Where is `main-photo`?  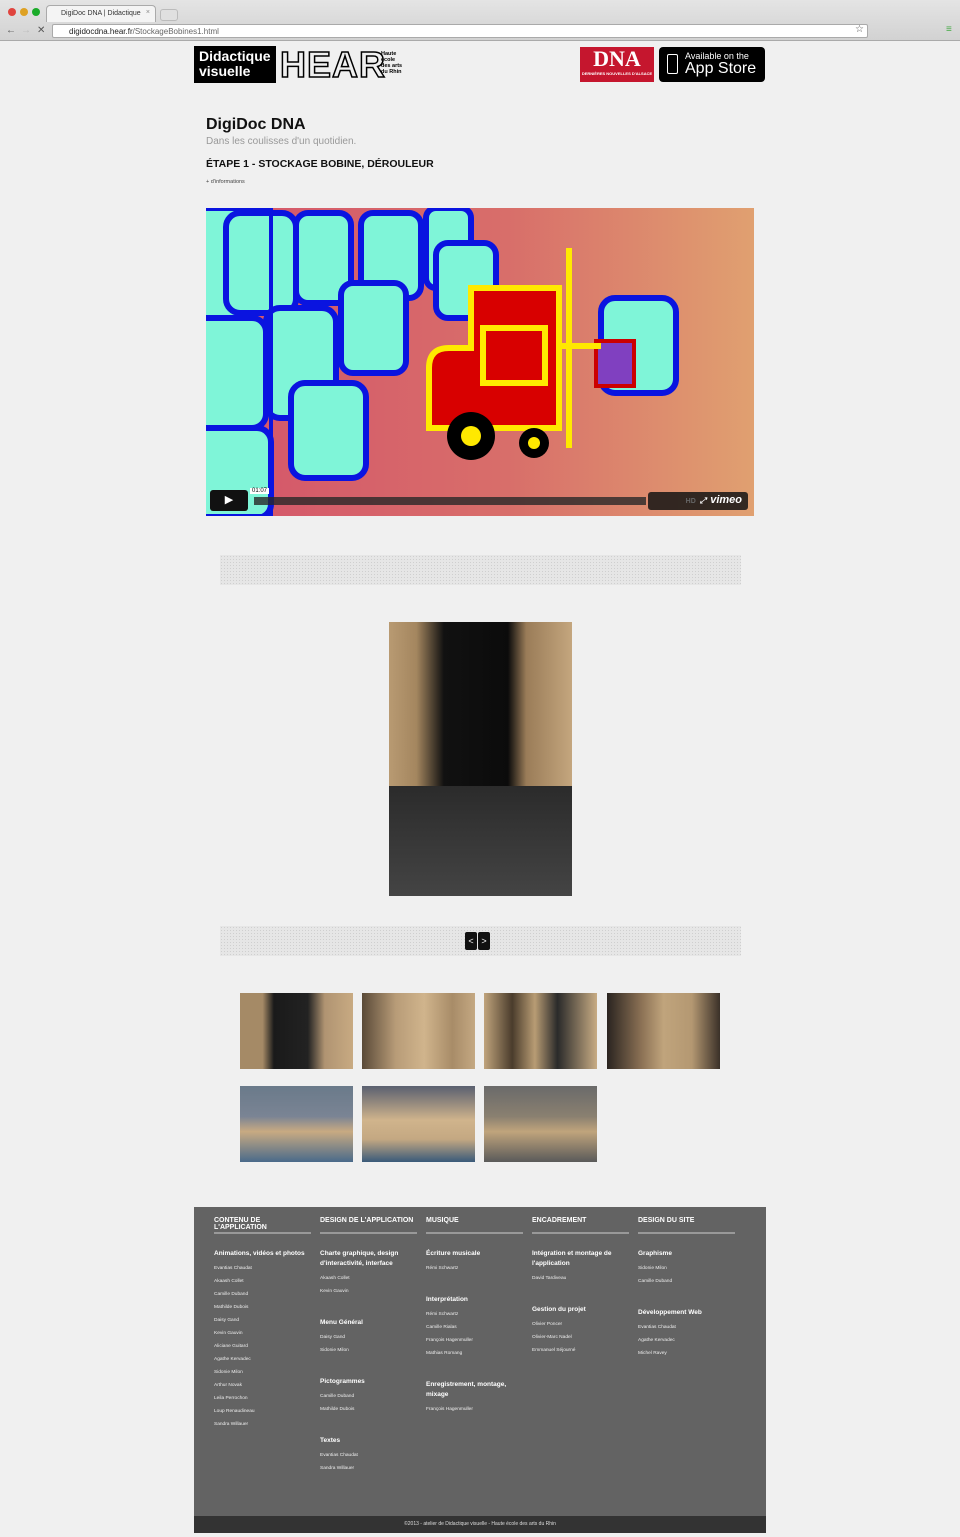 main-photo is located at coordinates (480, 759).